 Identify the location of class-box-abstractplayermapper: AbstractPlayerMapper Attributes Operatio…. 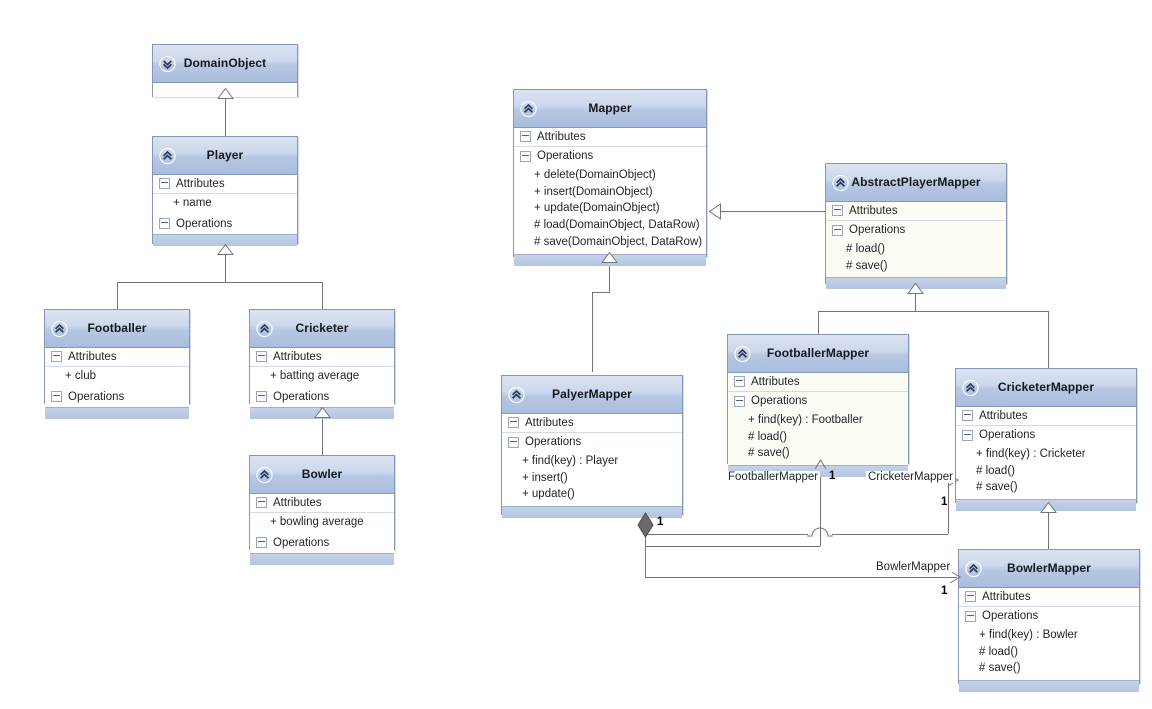
(916, 226).